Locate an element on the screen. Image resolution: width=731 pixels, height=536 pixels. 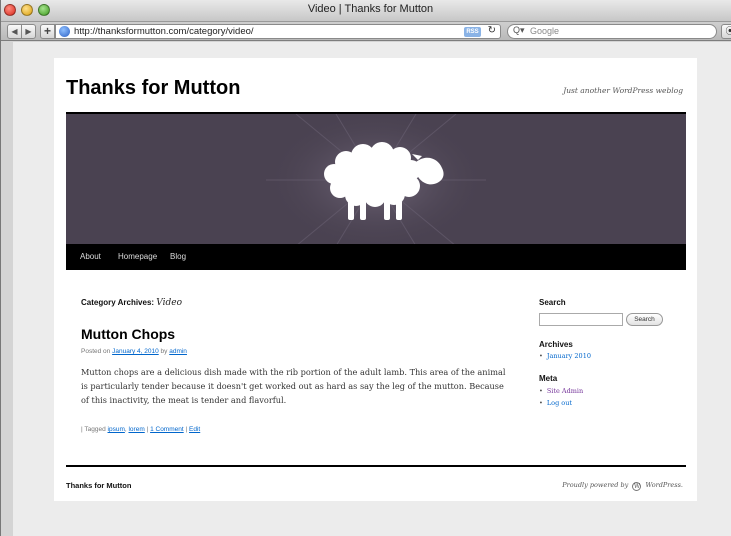
add-bookmark-button: + is located at coordinates (47, 31).